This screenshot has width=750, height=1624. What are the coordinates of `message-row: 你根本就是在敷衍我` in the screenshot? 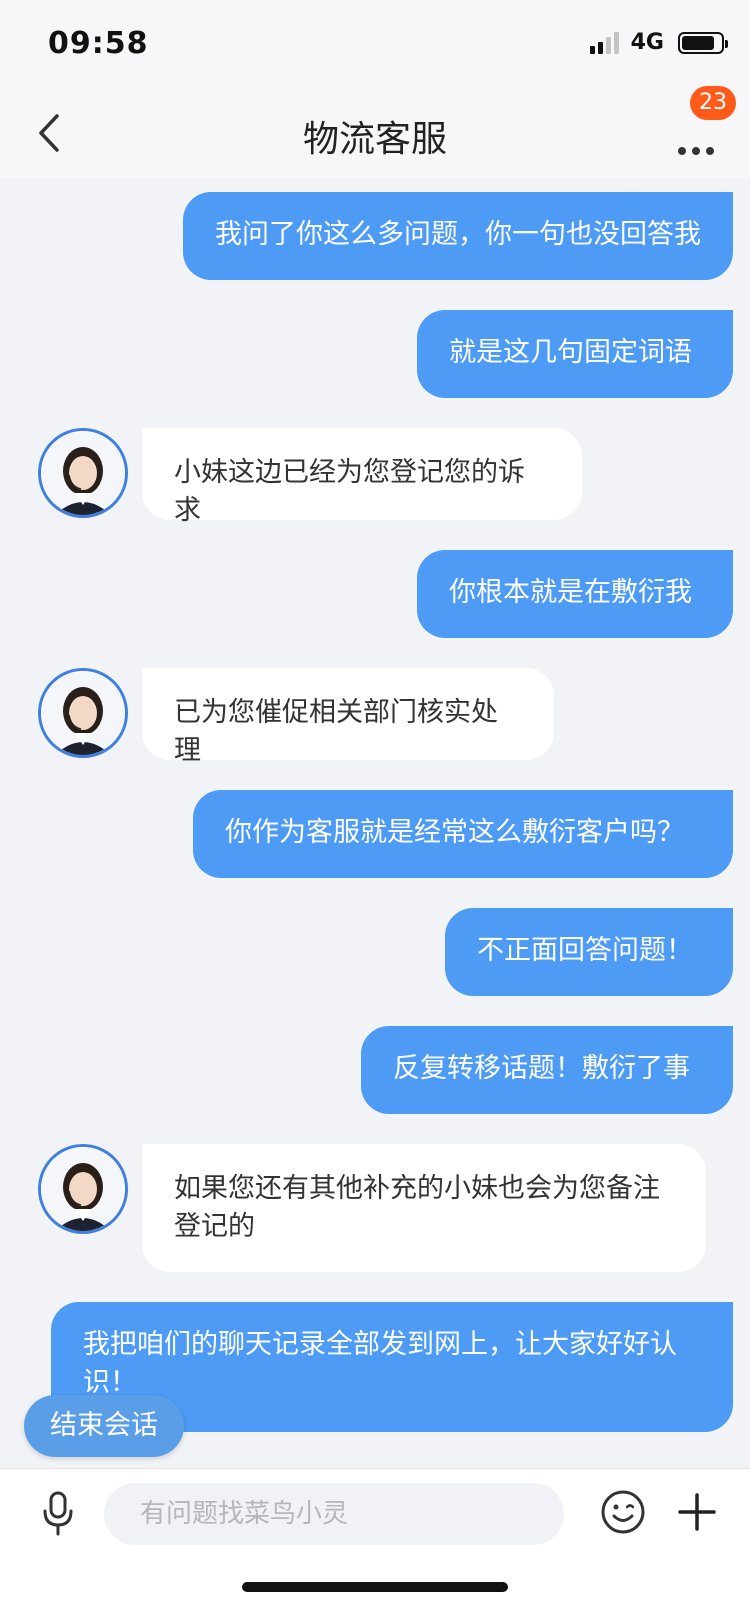 It's located at (375, 594).